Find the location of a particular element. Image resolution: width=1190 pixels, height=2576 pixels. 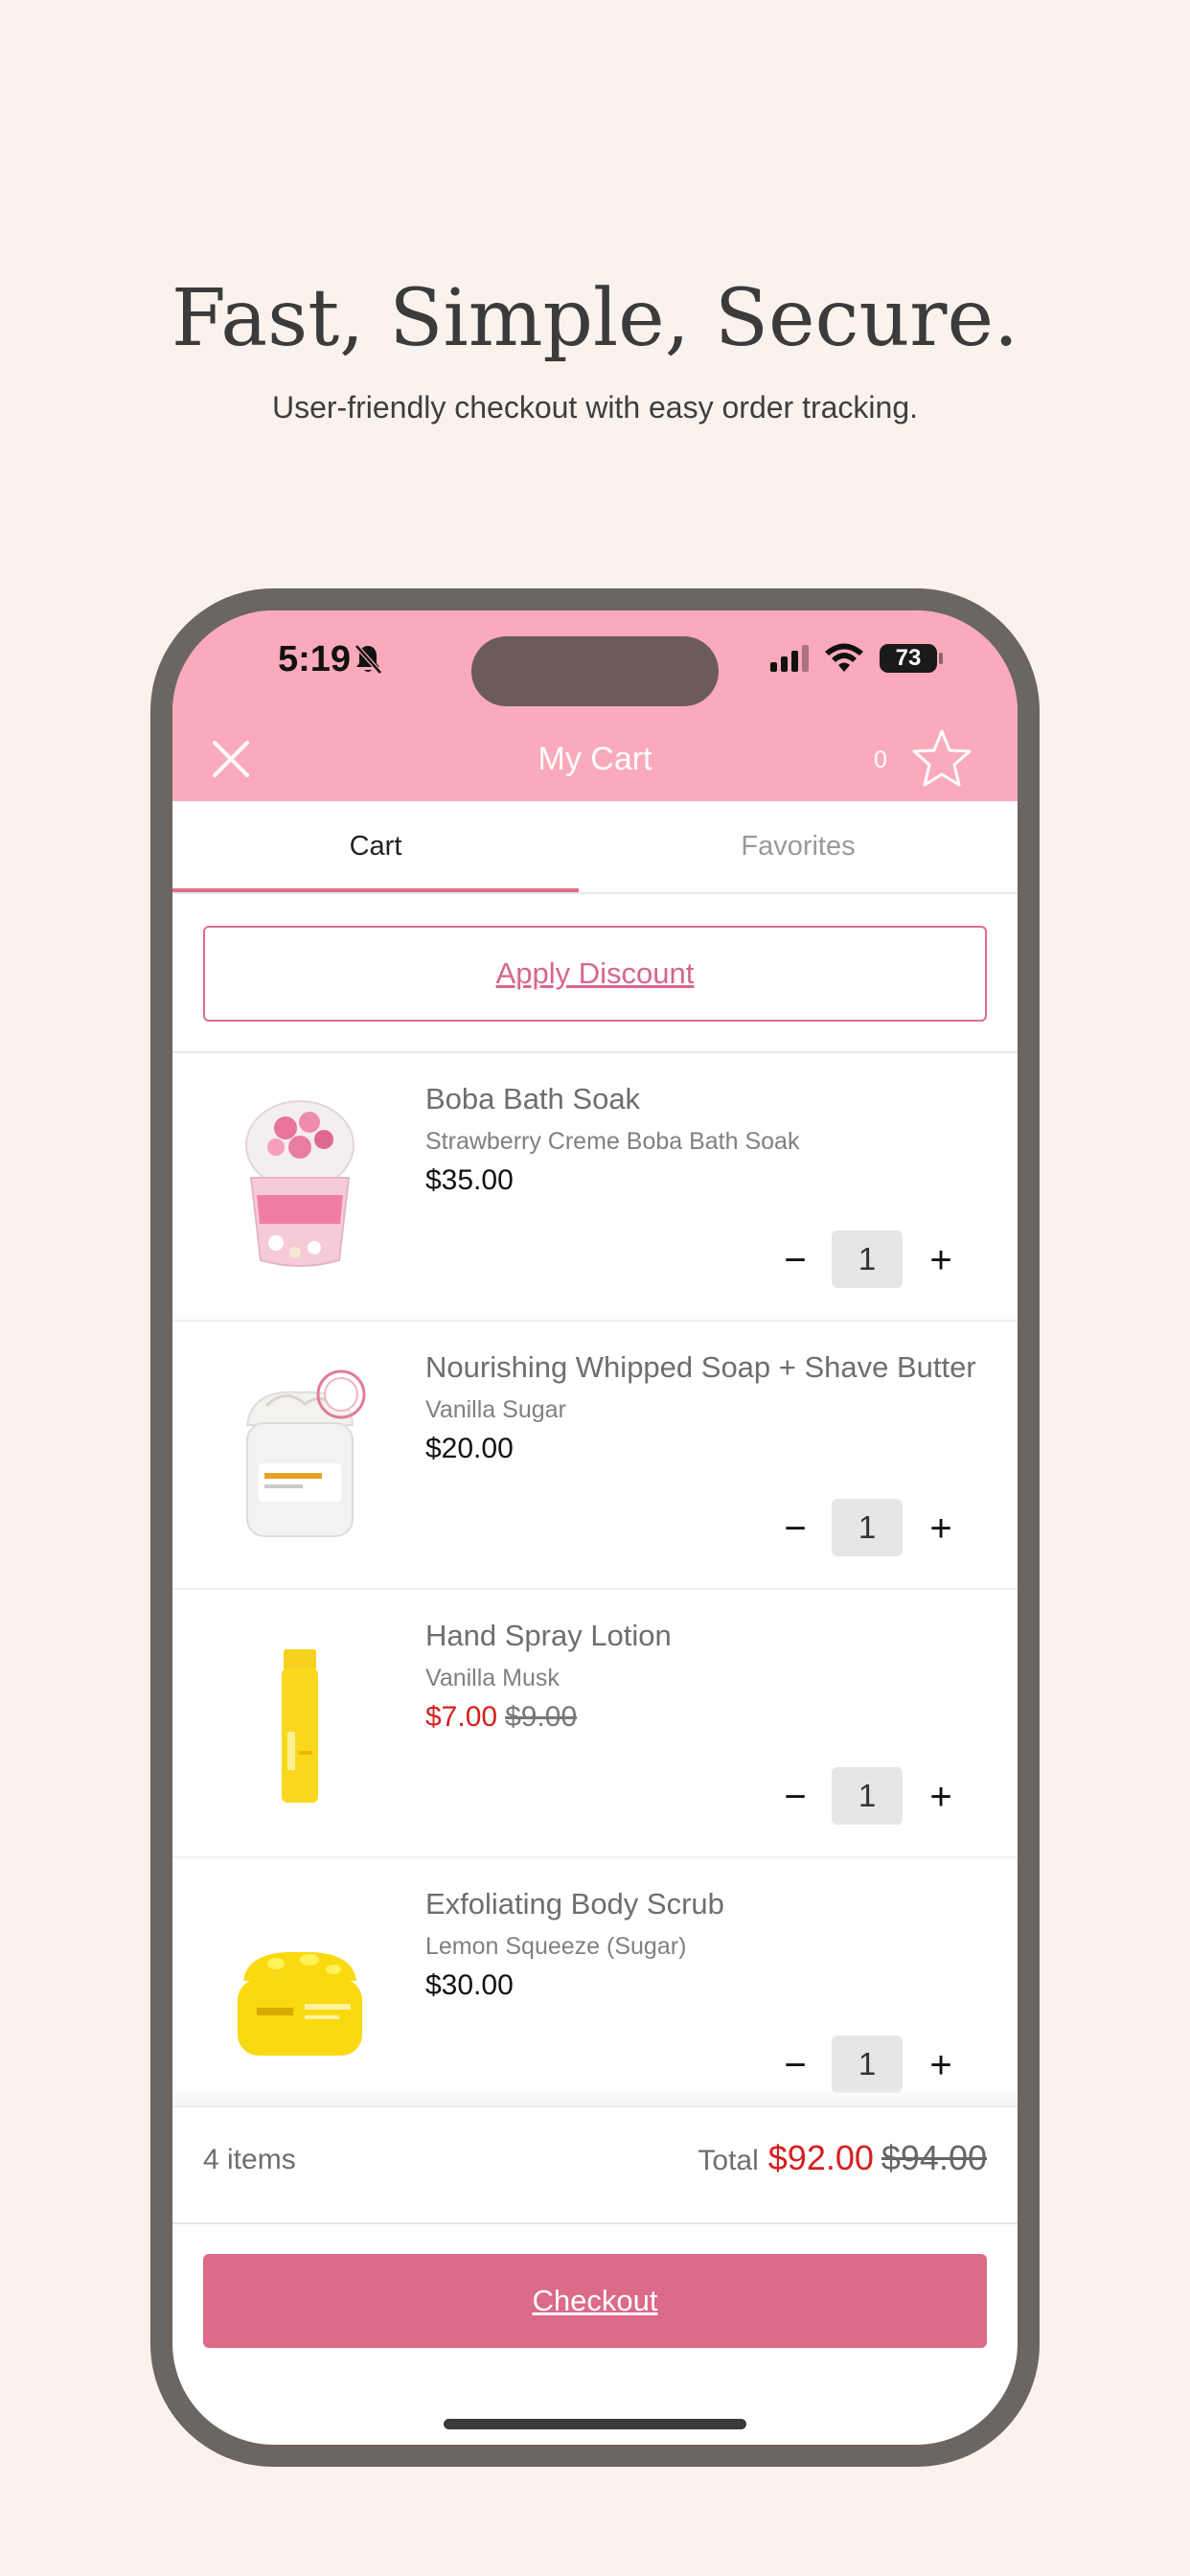

app-header: 5:19 73 My Cart 0 is located at coordinates (595, 705).